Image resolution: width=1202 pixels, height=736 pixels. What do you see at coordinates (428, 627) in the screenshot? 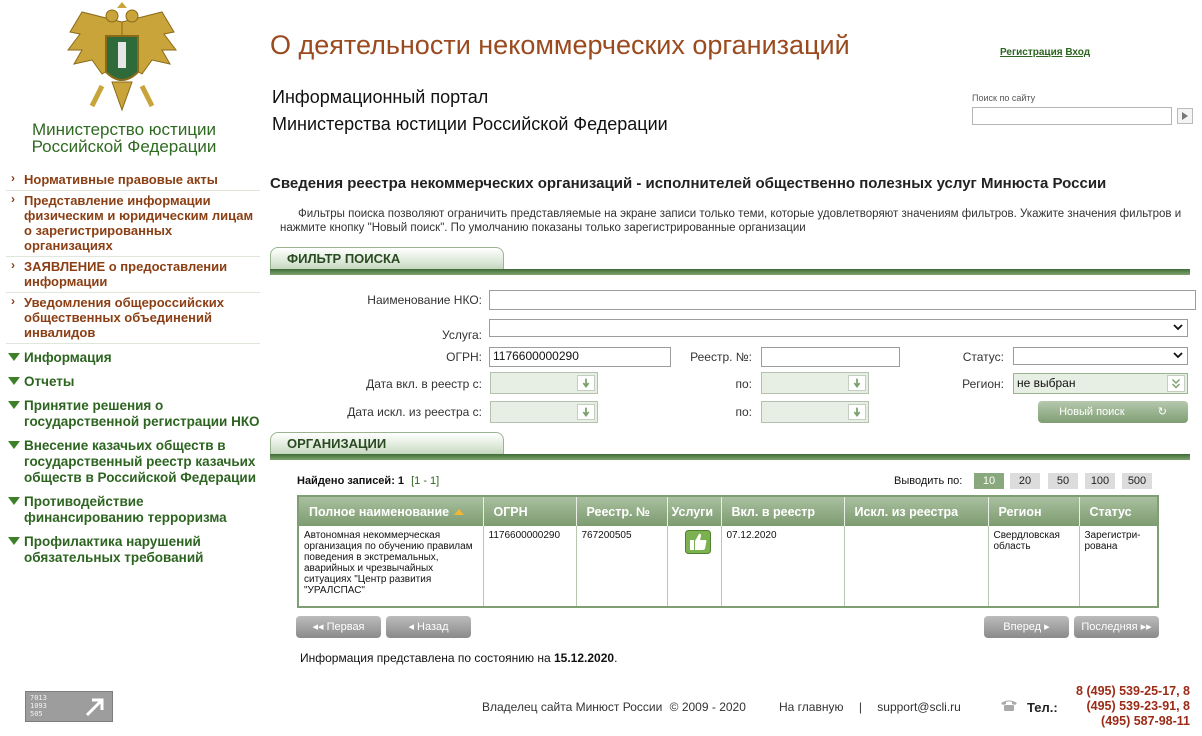
I see `prev-page-button: ◂ Назад` at bounding box center [428, 627].